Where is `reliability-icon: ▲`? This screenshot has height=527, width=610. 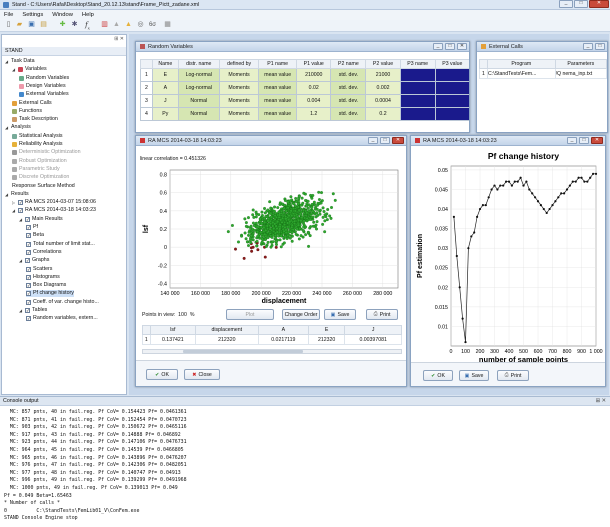
reliability-icon: ▲ is located at coordinates (128, 25).